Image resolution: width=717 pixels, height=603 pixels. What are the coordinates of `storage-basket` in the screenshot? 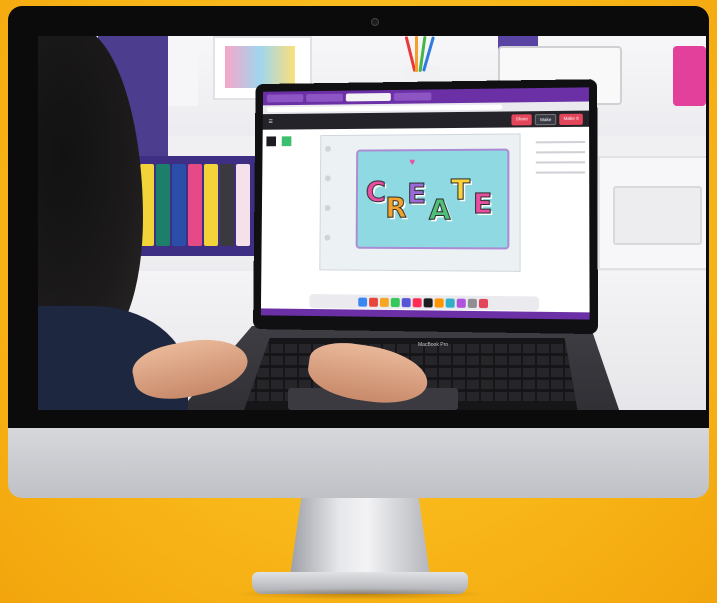 It's located at (657, 215).